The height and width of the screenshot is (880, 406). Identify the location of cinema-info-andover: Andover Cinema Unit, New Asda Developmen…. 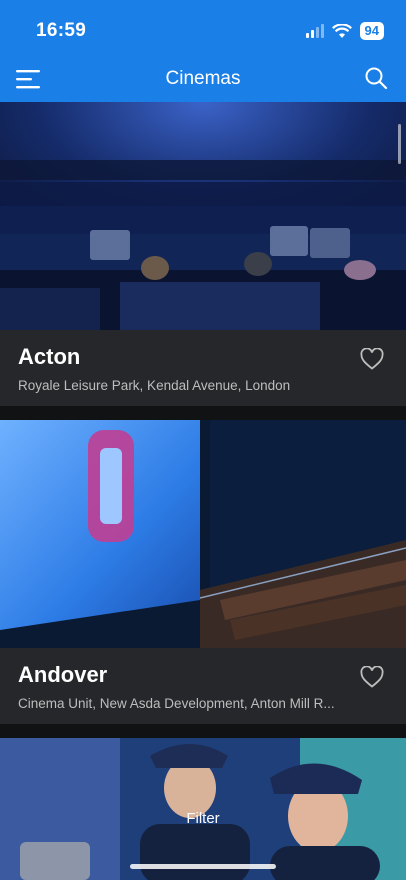
(203, 686).